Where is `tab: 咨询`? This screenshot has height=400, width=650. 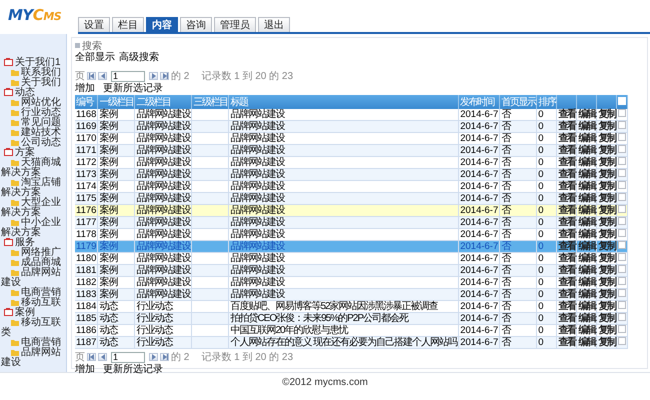 tab: 咨询 is located at coordinates (196, 24).